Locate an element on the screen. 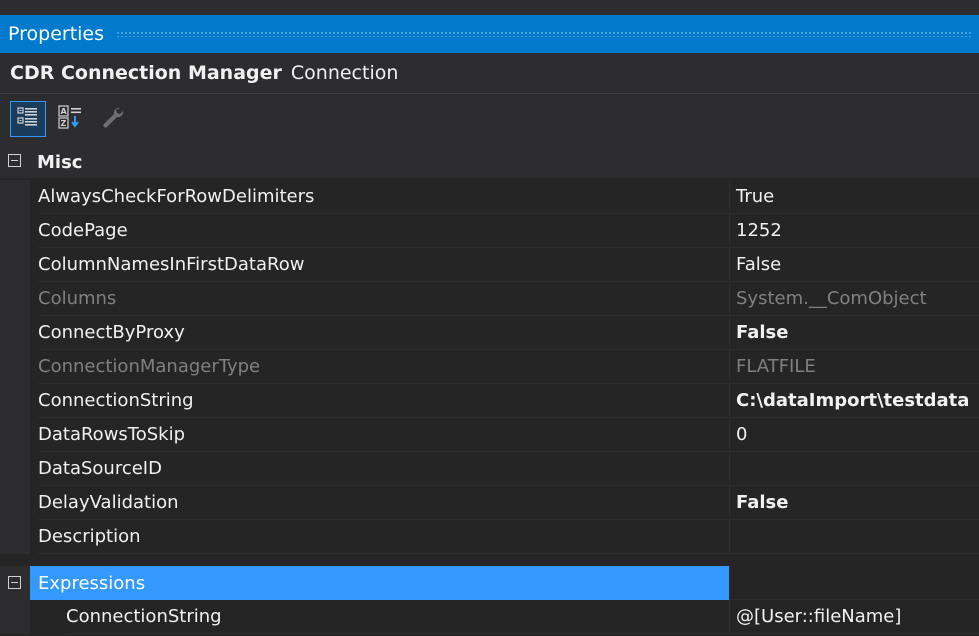 Image resolution: width=979 pixels, height=636 pixels. categorized-icon is located at coordinates (28, 119).